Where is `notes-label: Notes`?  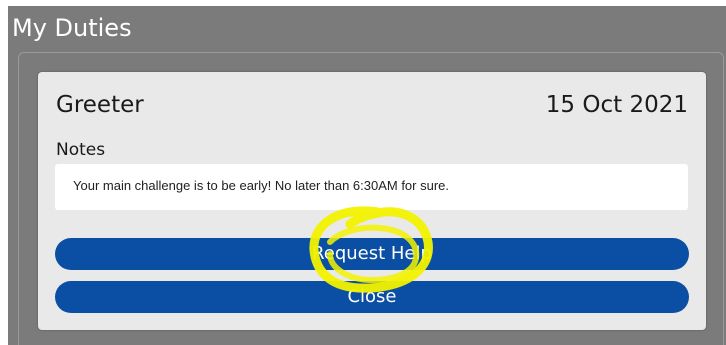
notes-label: Notes is located at coordinates (81, 150).